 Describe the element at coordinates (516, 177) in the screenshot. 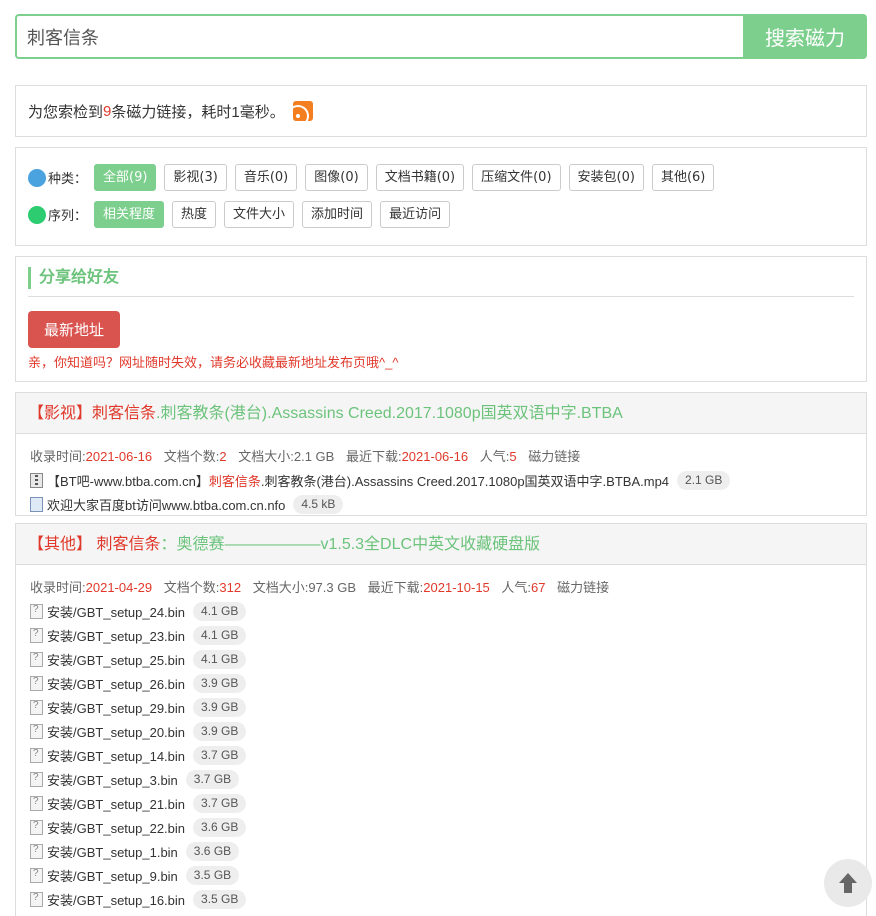

I see `type-filter-archive: 压缩文件(0)` at that location.